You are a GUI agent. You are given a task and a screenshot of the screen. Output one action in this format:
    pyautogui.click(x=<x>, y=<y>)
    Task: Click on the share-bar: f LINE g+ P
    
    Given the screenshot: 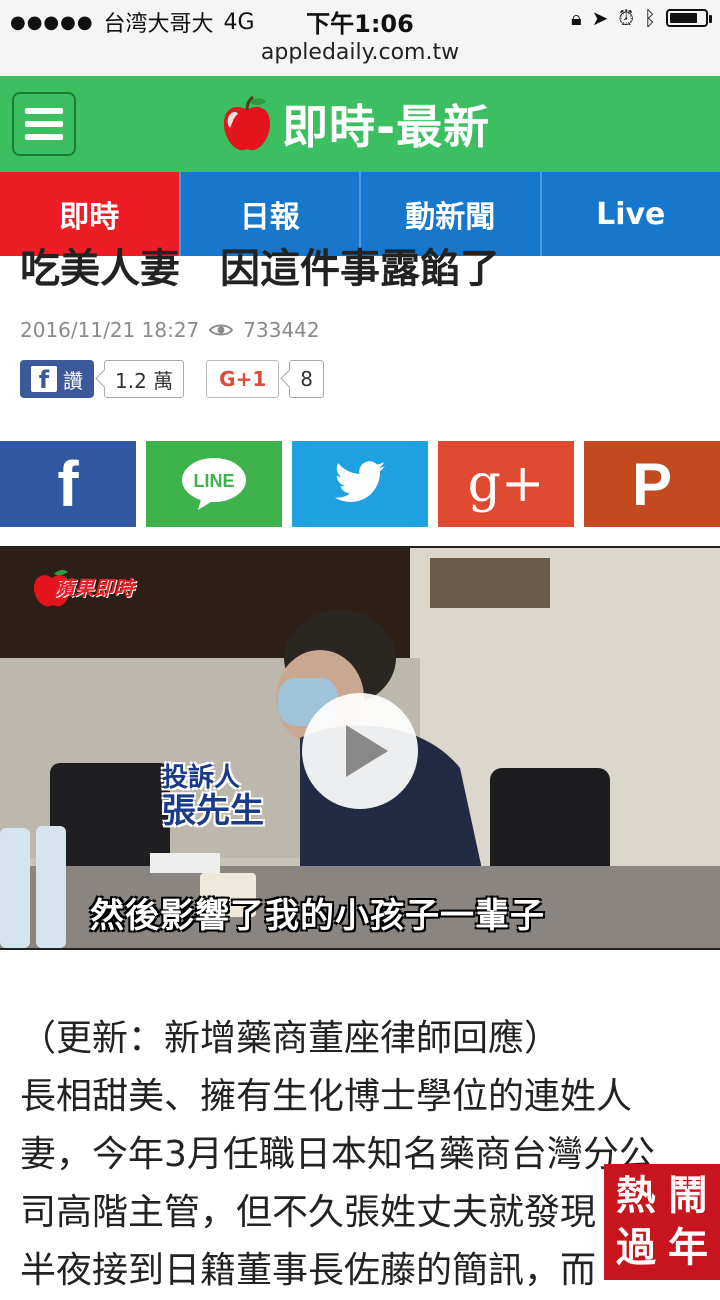 What is the action you would take?
    pyautogui.click(x=360, y=484)
    